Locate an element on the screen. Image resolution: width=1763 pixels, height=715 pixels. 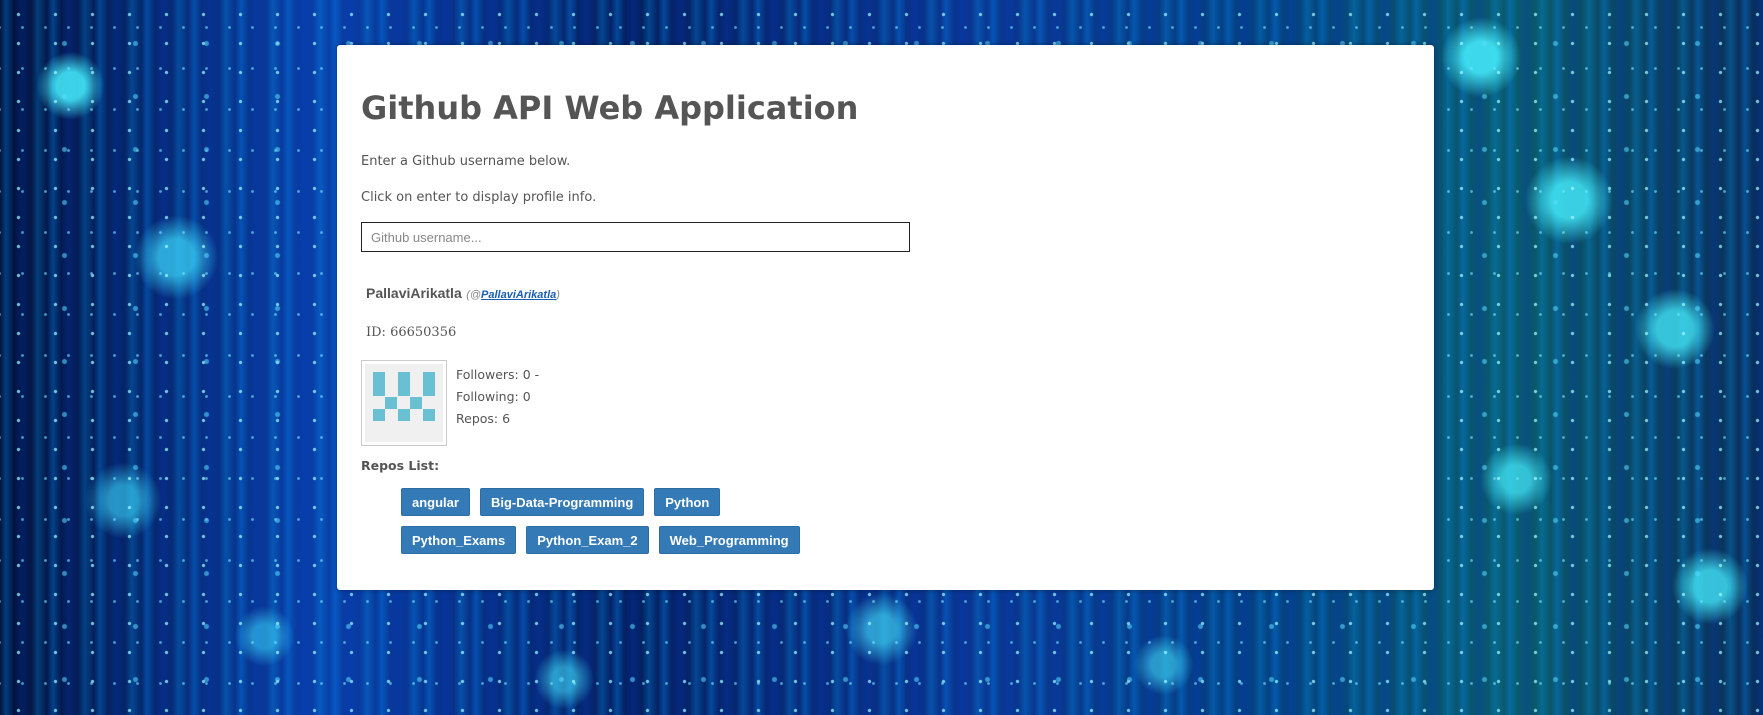
instruction-text-2: Click on enter to display profile info. is located at coordinates (479, 197).